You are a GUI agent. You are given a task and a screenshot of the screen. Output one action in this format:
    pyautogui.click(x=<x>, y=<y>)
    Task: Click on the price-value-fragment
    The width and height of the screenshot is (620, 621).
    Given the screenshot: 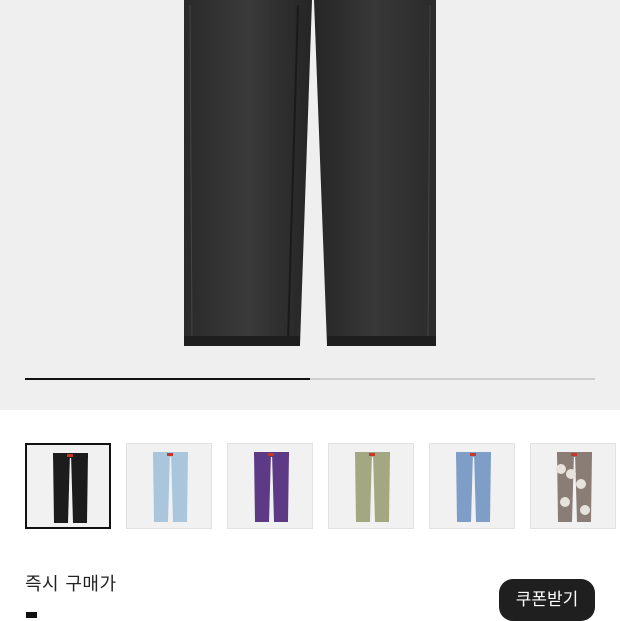 What is the action you would take?
    pyautogui.click(x=31, y=615)
    